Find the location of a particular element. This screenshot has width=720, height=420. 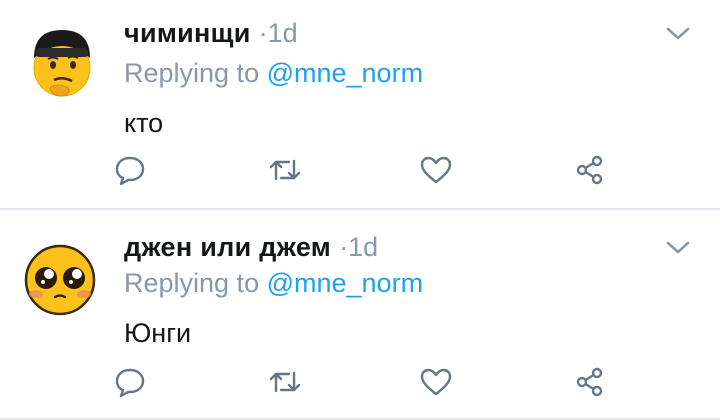

display-name: джен или джем is located at coordinates (227, 247).